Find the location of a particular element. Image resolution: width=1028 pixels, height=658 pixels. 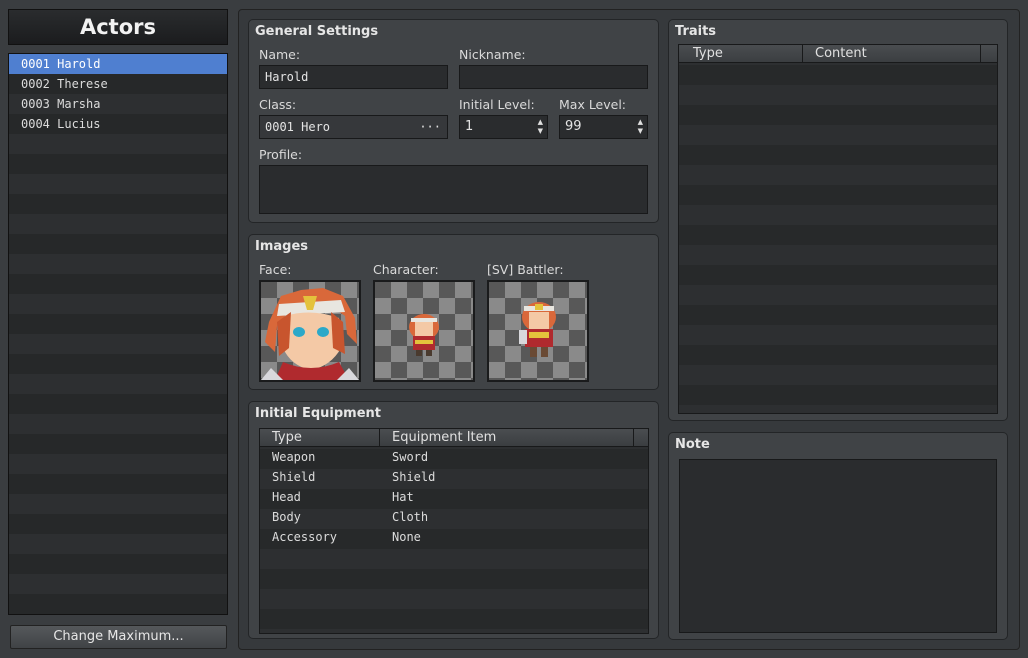

equipment-table-header: Type Equipment Item is located at coordinates (454, 438).